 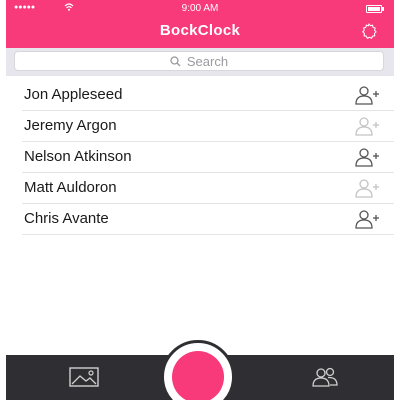 I want to click on battery-icon, so click(x=375, y=9).